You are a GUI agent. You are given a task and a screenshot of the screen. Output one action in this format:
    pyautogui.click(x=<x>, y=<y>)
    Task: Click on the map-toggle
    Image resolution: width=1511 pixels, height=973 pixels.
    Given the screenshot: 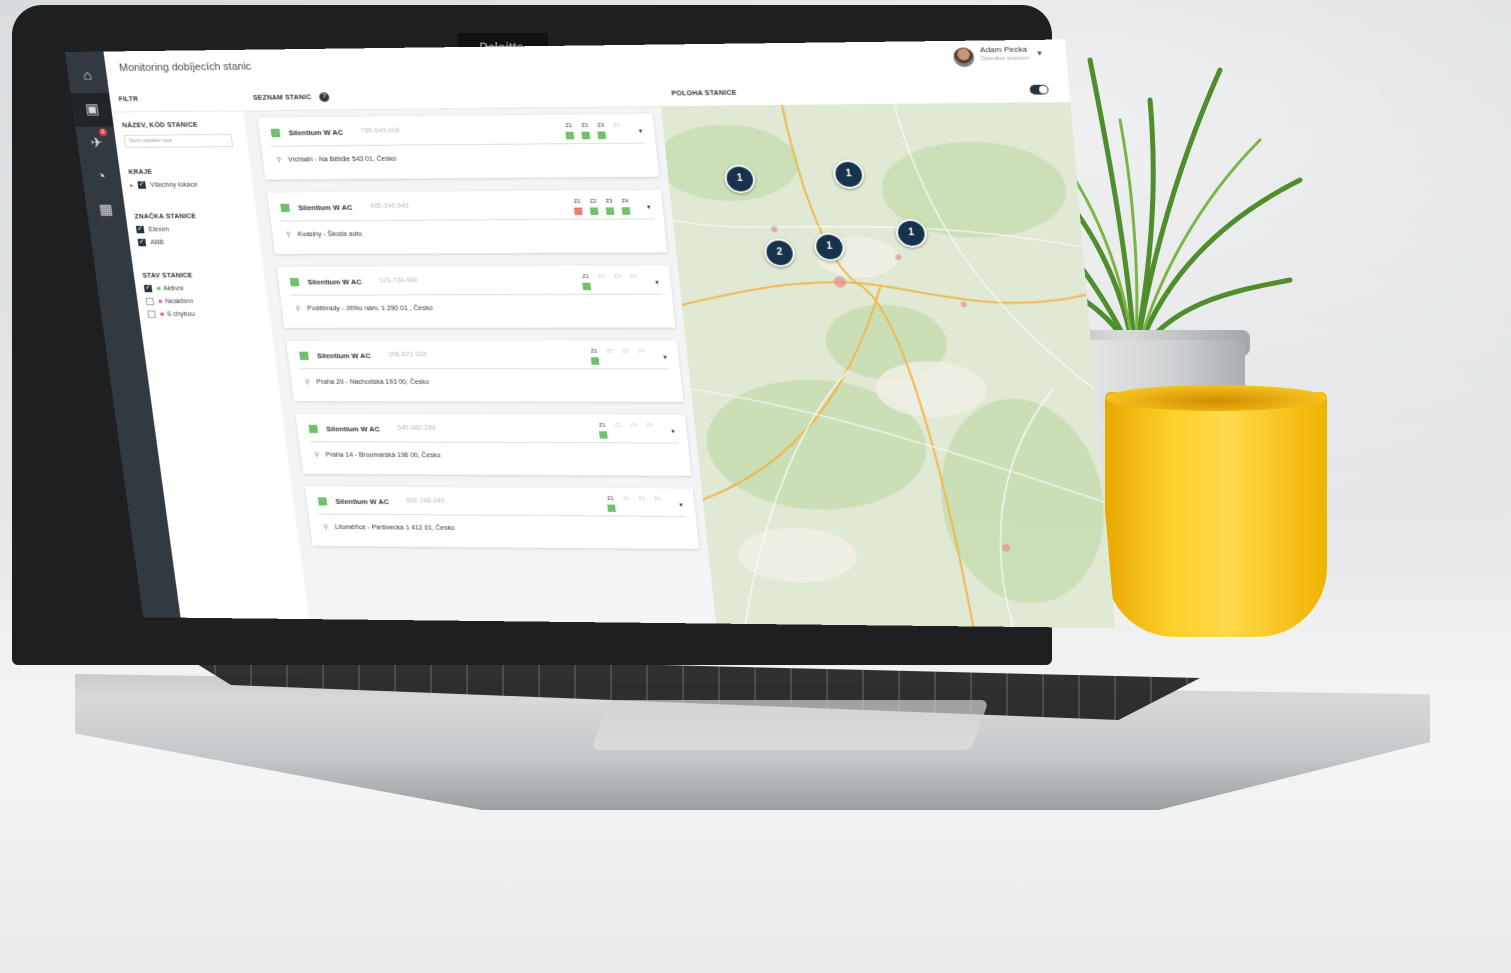 What is the action you would take?
    pyautogui.click(x=1039, y=89)
    